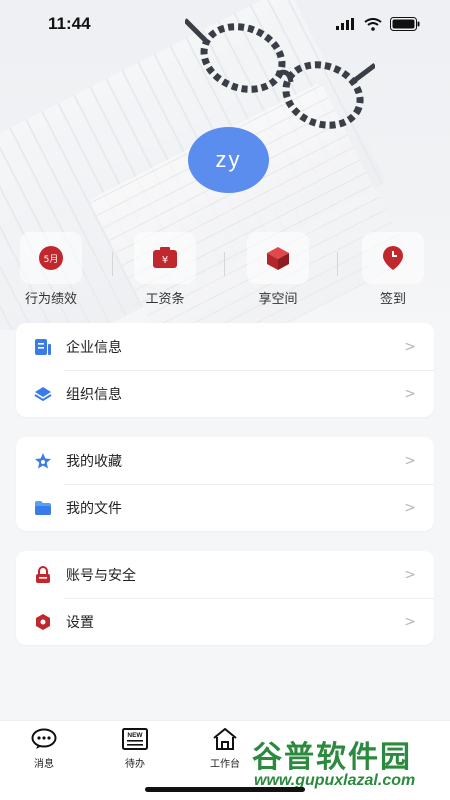  What do you see at coordinates (278, 258) in the screenshot?
I see `cube-icon` at bounding box center [278, 258].